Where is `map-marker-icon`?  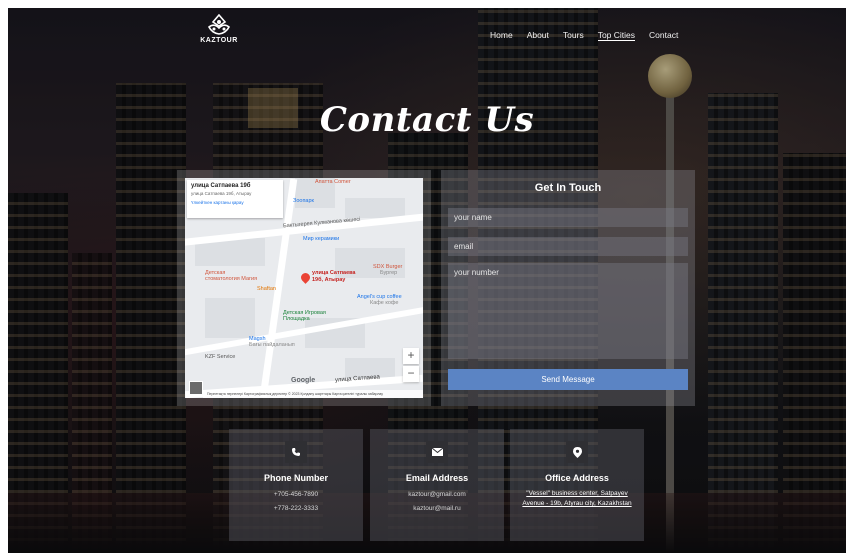
map-marker-icon is located at coordinates (577, 452).